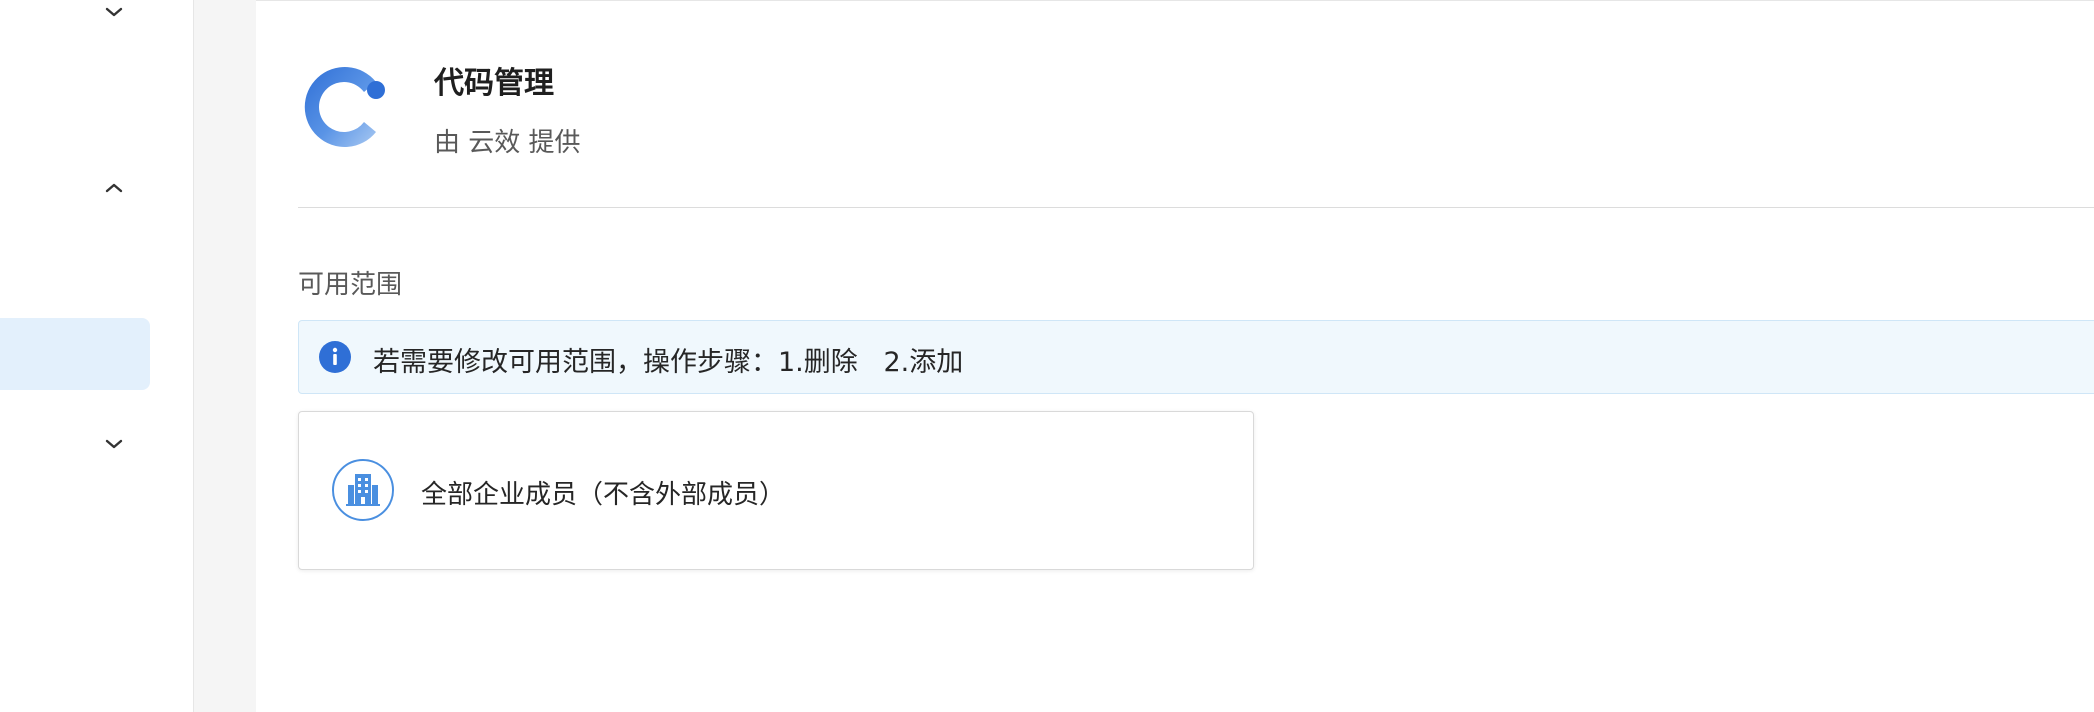  Describe the element at coordinates (350, 285) in the screenshot. I see `scope-section-title: 可用范围` at that location.